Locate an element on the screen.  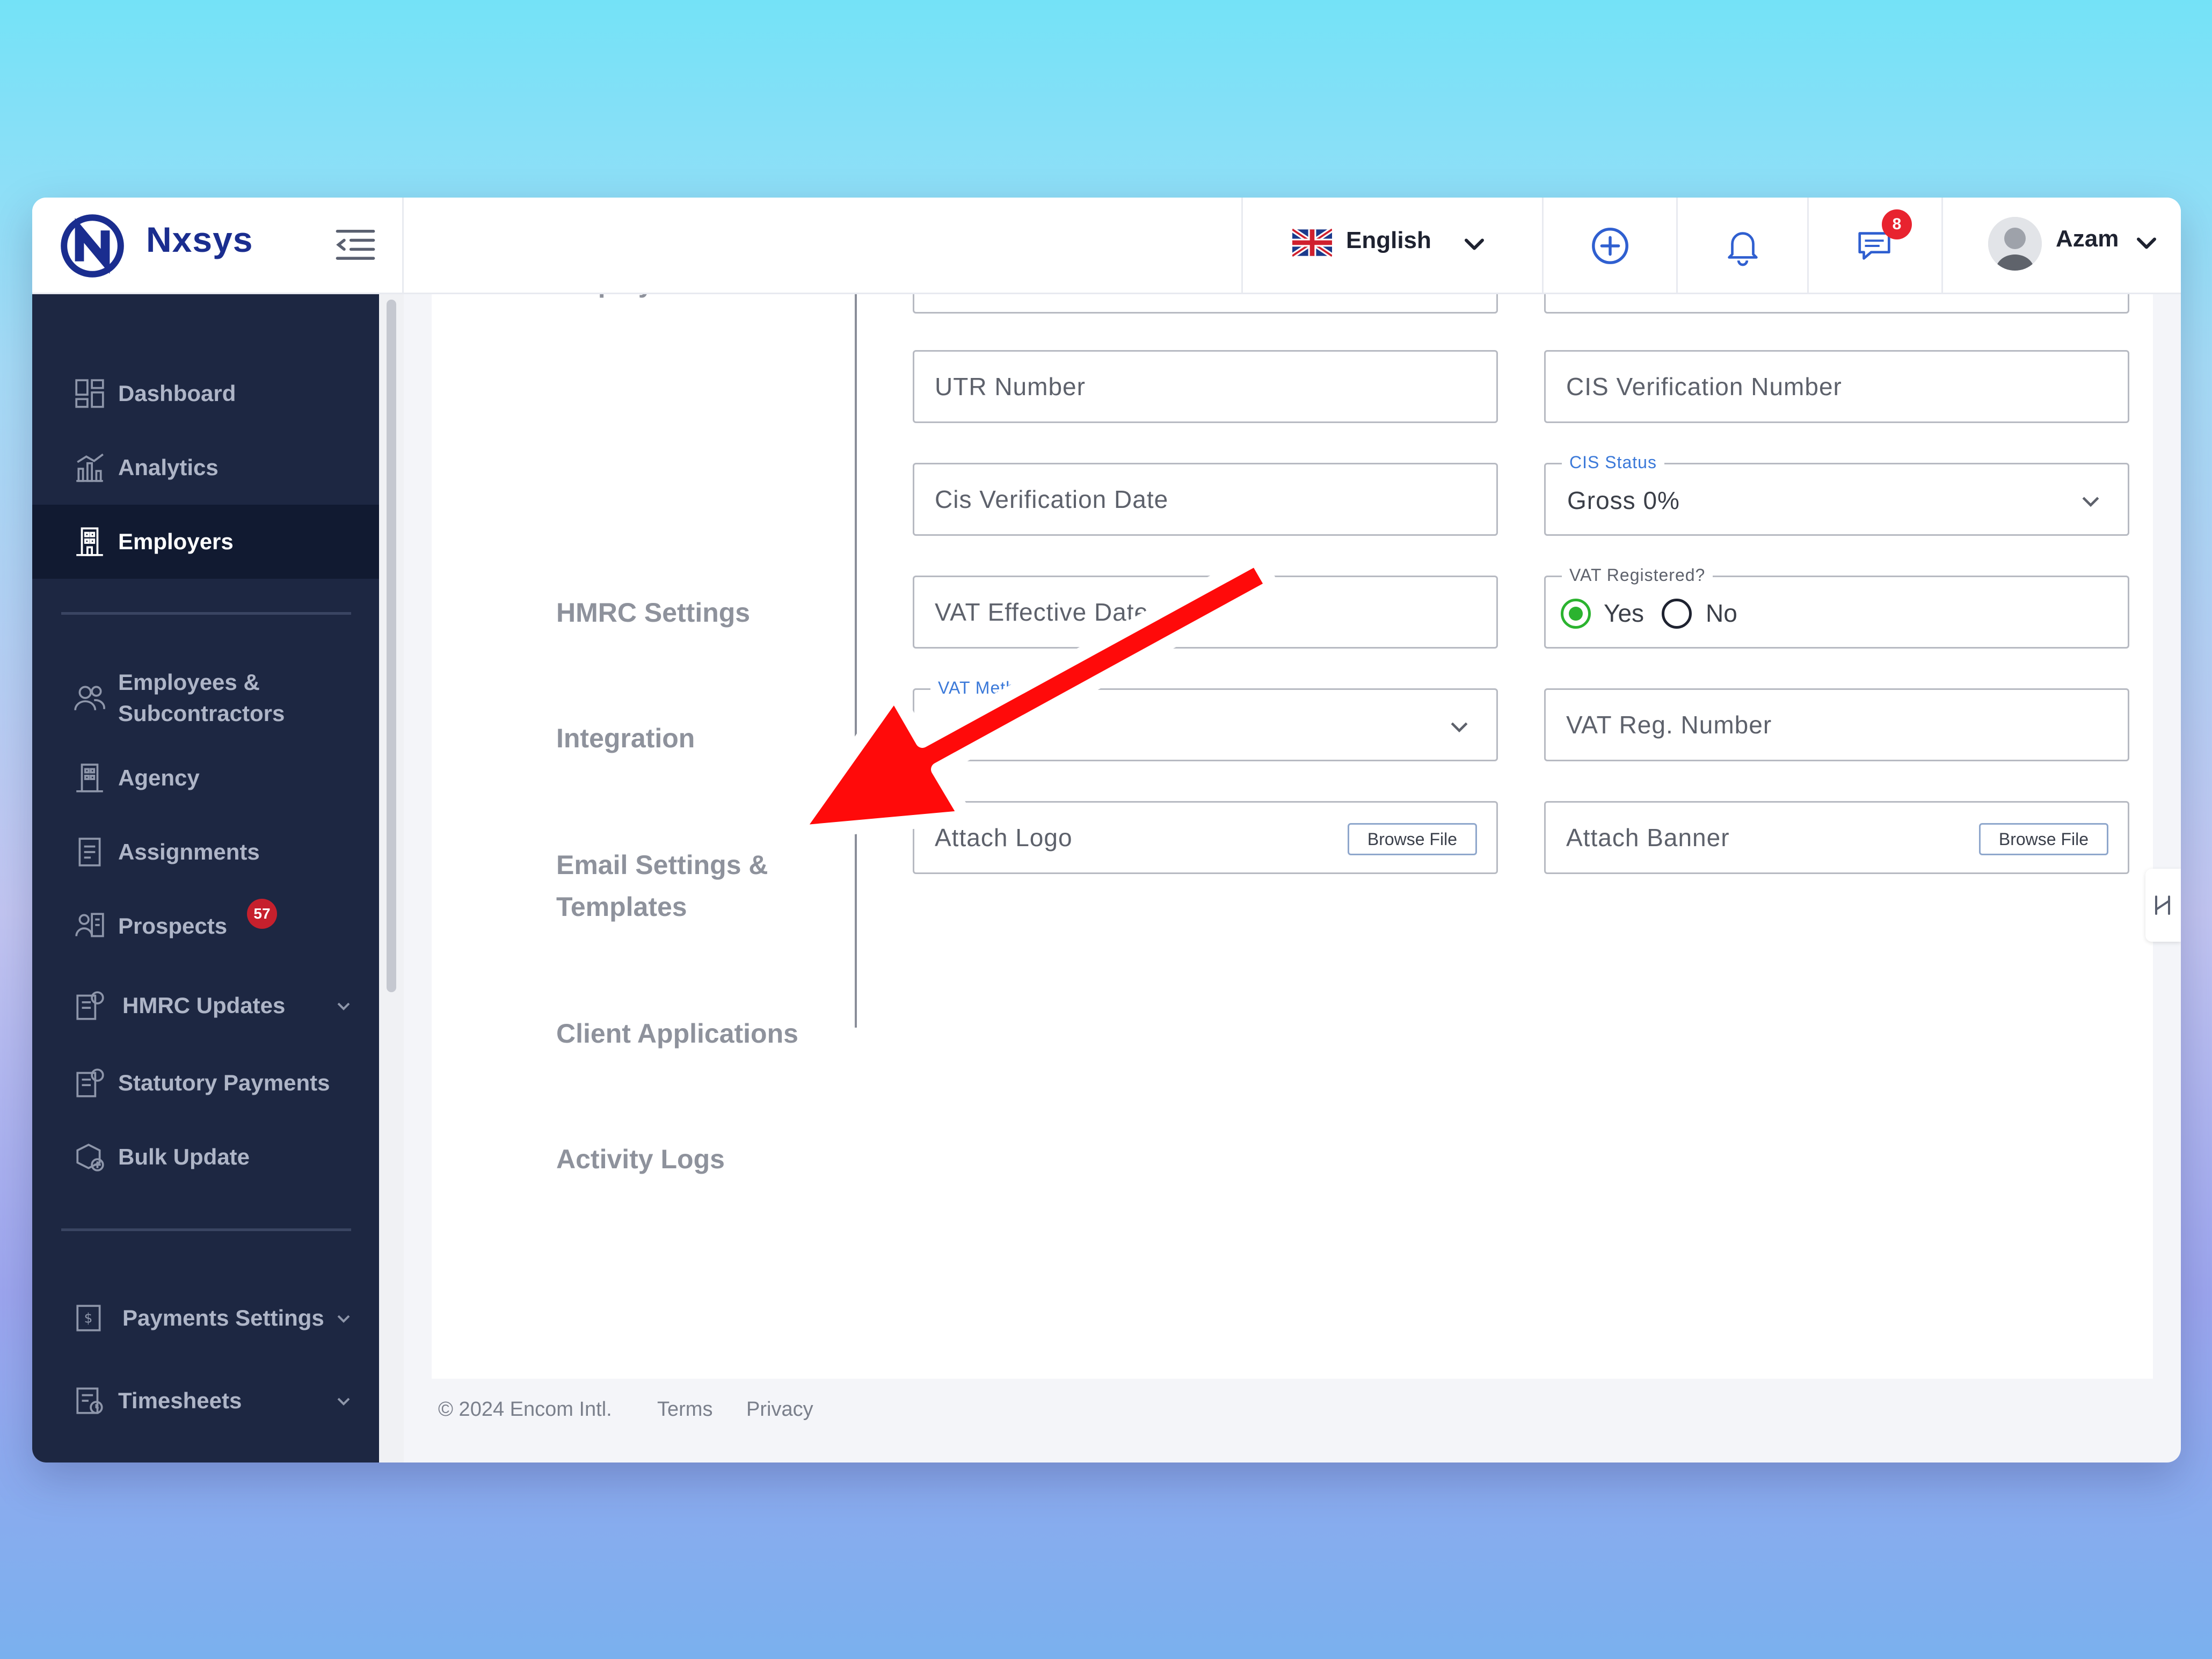
section-activity-logs: Activity Logs is located at coordinates (640, 1159).